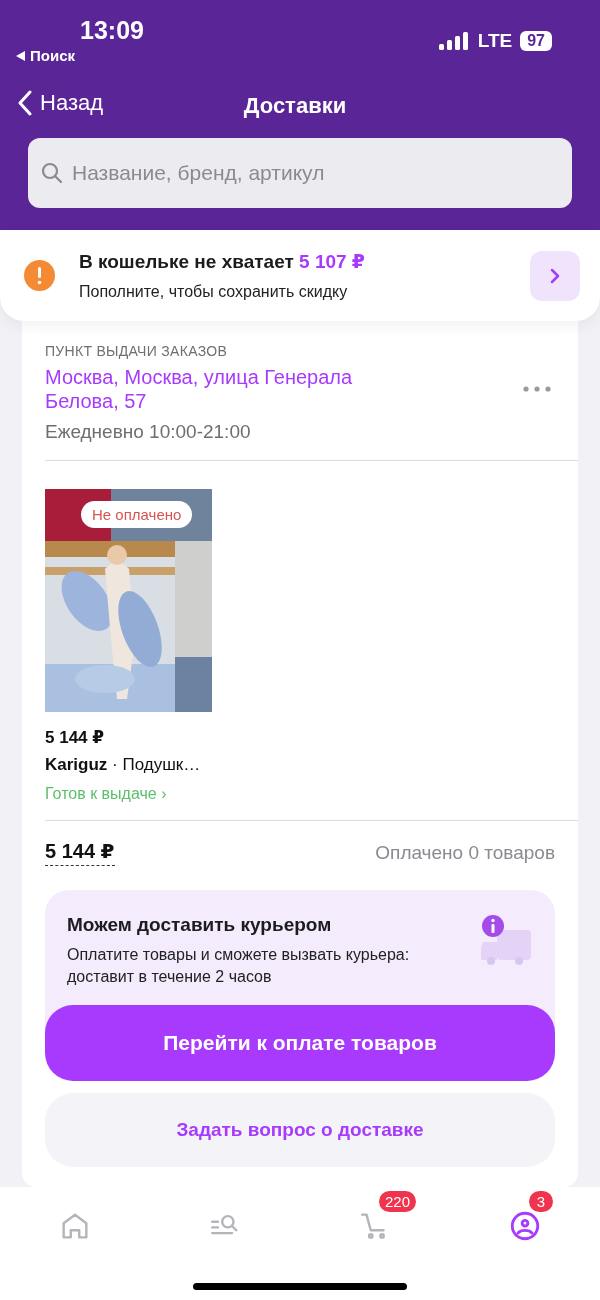  Describe the element at coordinates (106, 794) in the screenshot. I see `item-status-link: Готов к выдаче ›` at that location.